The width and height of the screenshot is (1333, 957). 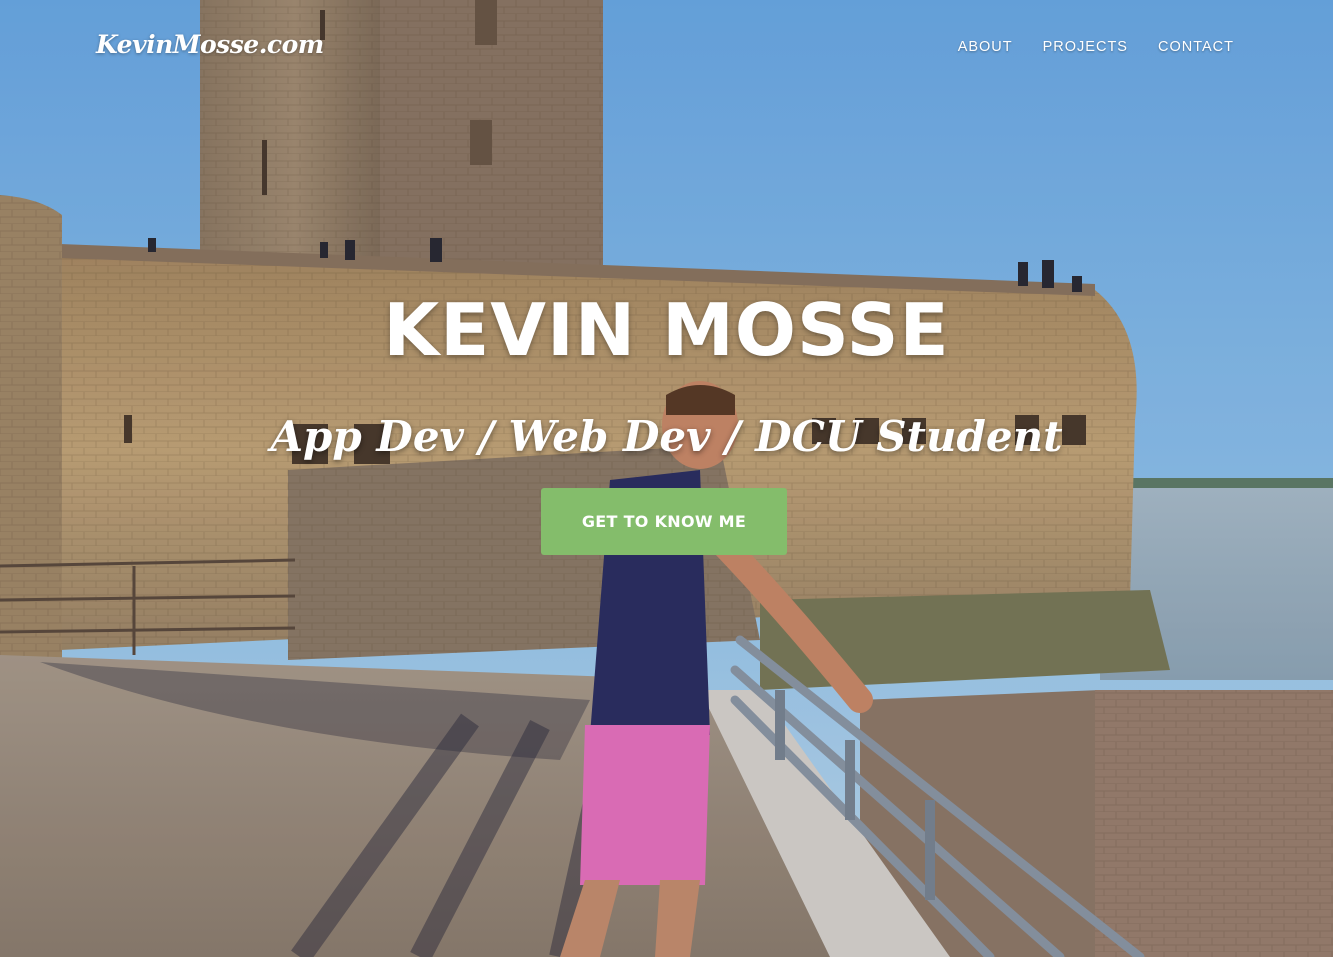 What do you see at coordinates (985, 47) in the screenshot?
I see `nav-item-about: ABOUT` at bounding box center [985, 47].